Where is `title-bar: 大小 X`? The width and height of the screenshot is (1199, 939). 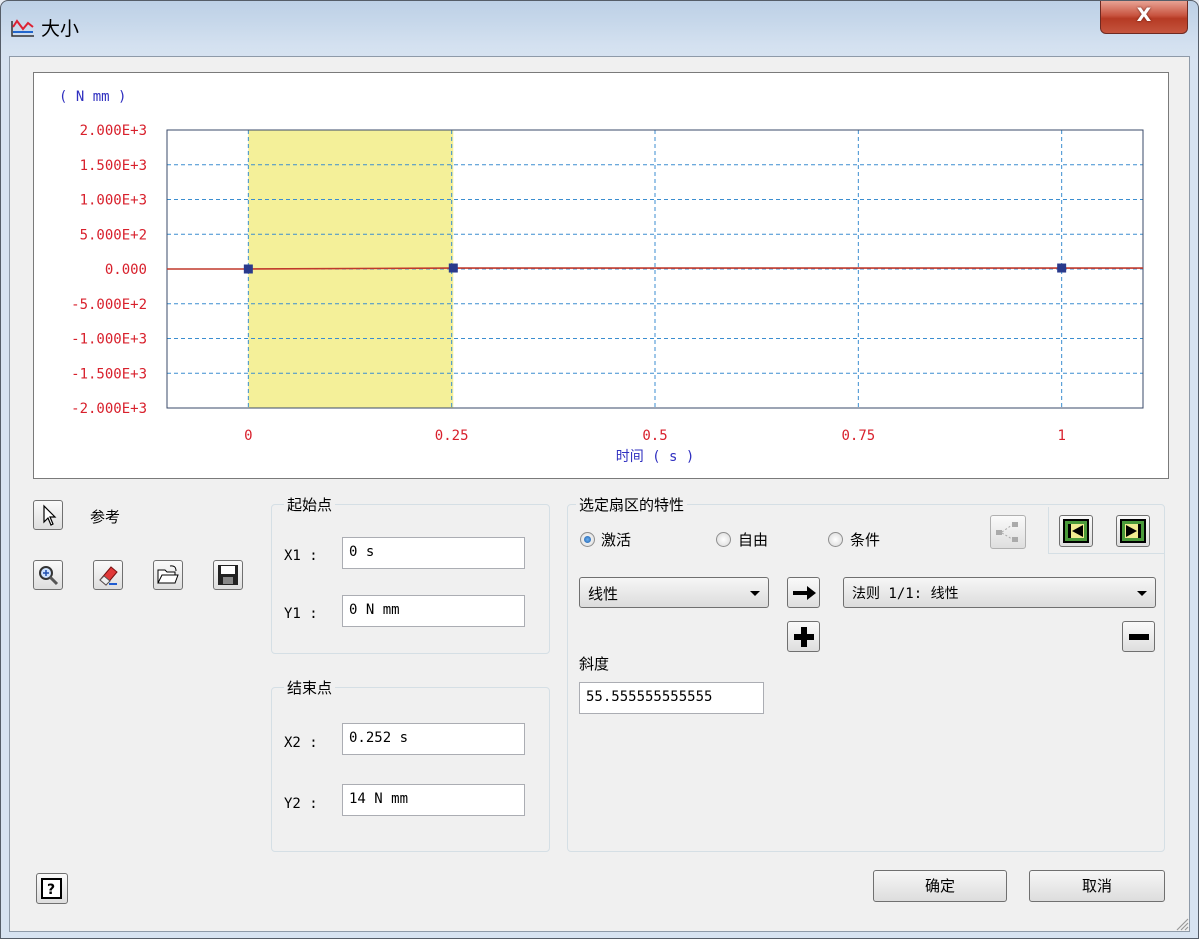
title-bar: 大小 X is located at coordinates (599, 24).